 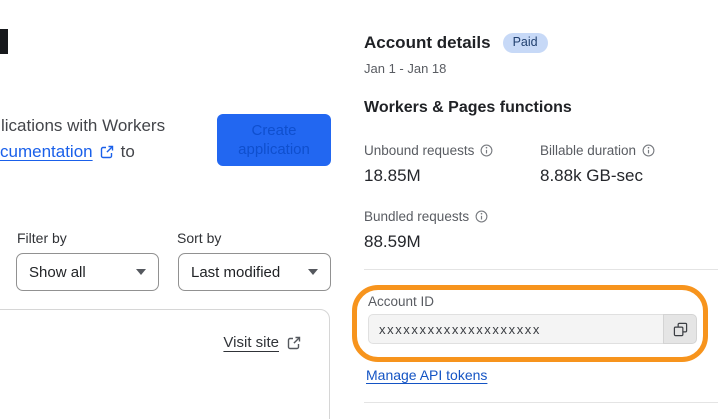 I want to click on create-application-button: Create application, so click(x=274, y=140).